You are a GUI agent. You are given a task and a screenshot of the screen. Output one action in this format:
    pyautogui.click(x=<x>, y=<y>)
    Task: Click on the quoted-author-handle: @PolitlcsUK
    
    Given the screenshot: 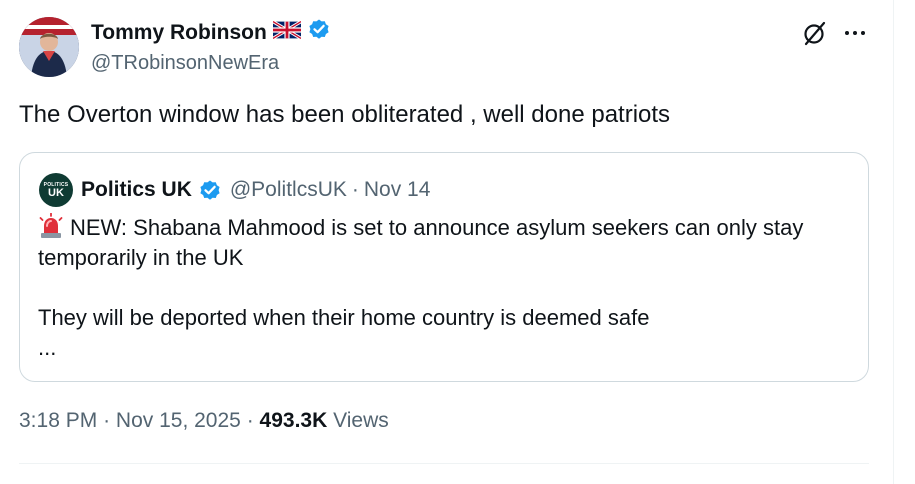 What is the action you would take?
    pyautogui.click(x=288, y=190)
    